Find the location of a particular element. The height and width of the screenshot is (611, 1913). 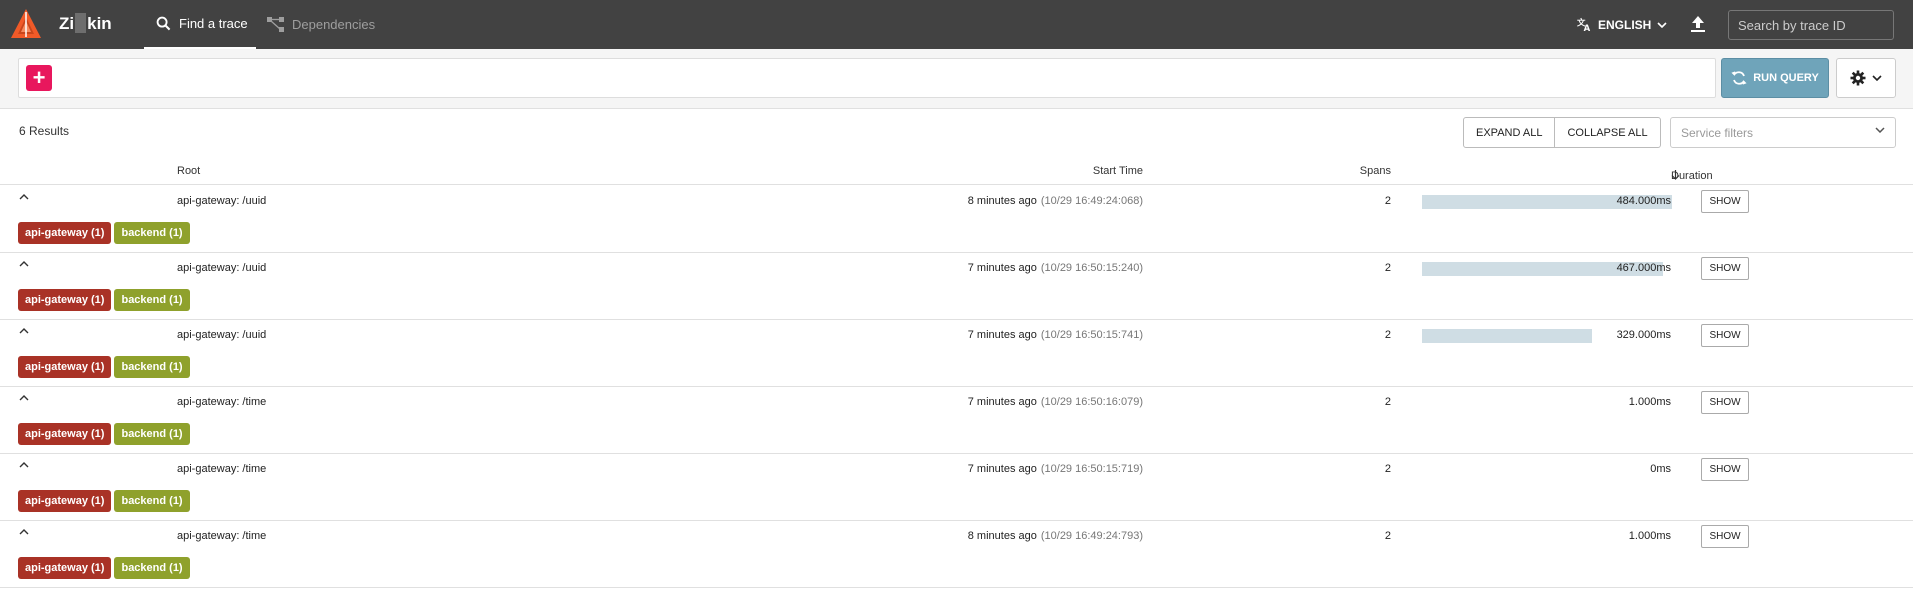

service-filters-select: Service filters is located at coordinates (1783, 132).